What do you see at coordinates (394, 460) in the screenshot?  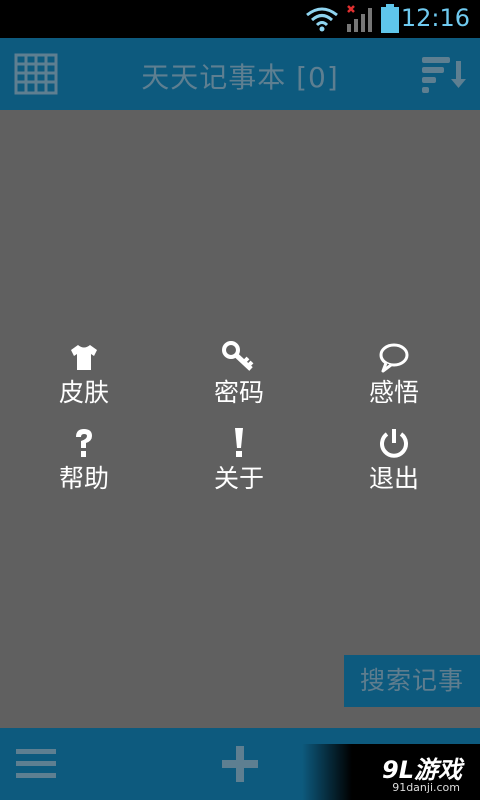 I see `menu-item-exit: 退出` at bounding box center [394, 460].